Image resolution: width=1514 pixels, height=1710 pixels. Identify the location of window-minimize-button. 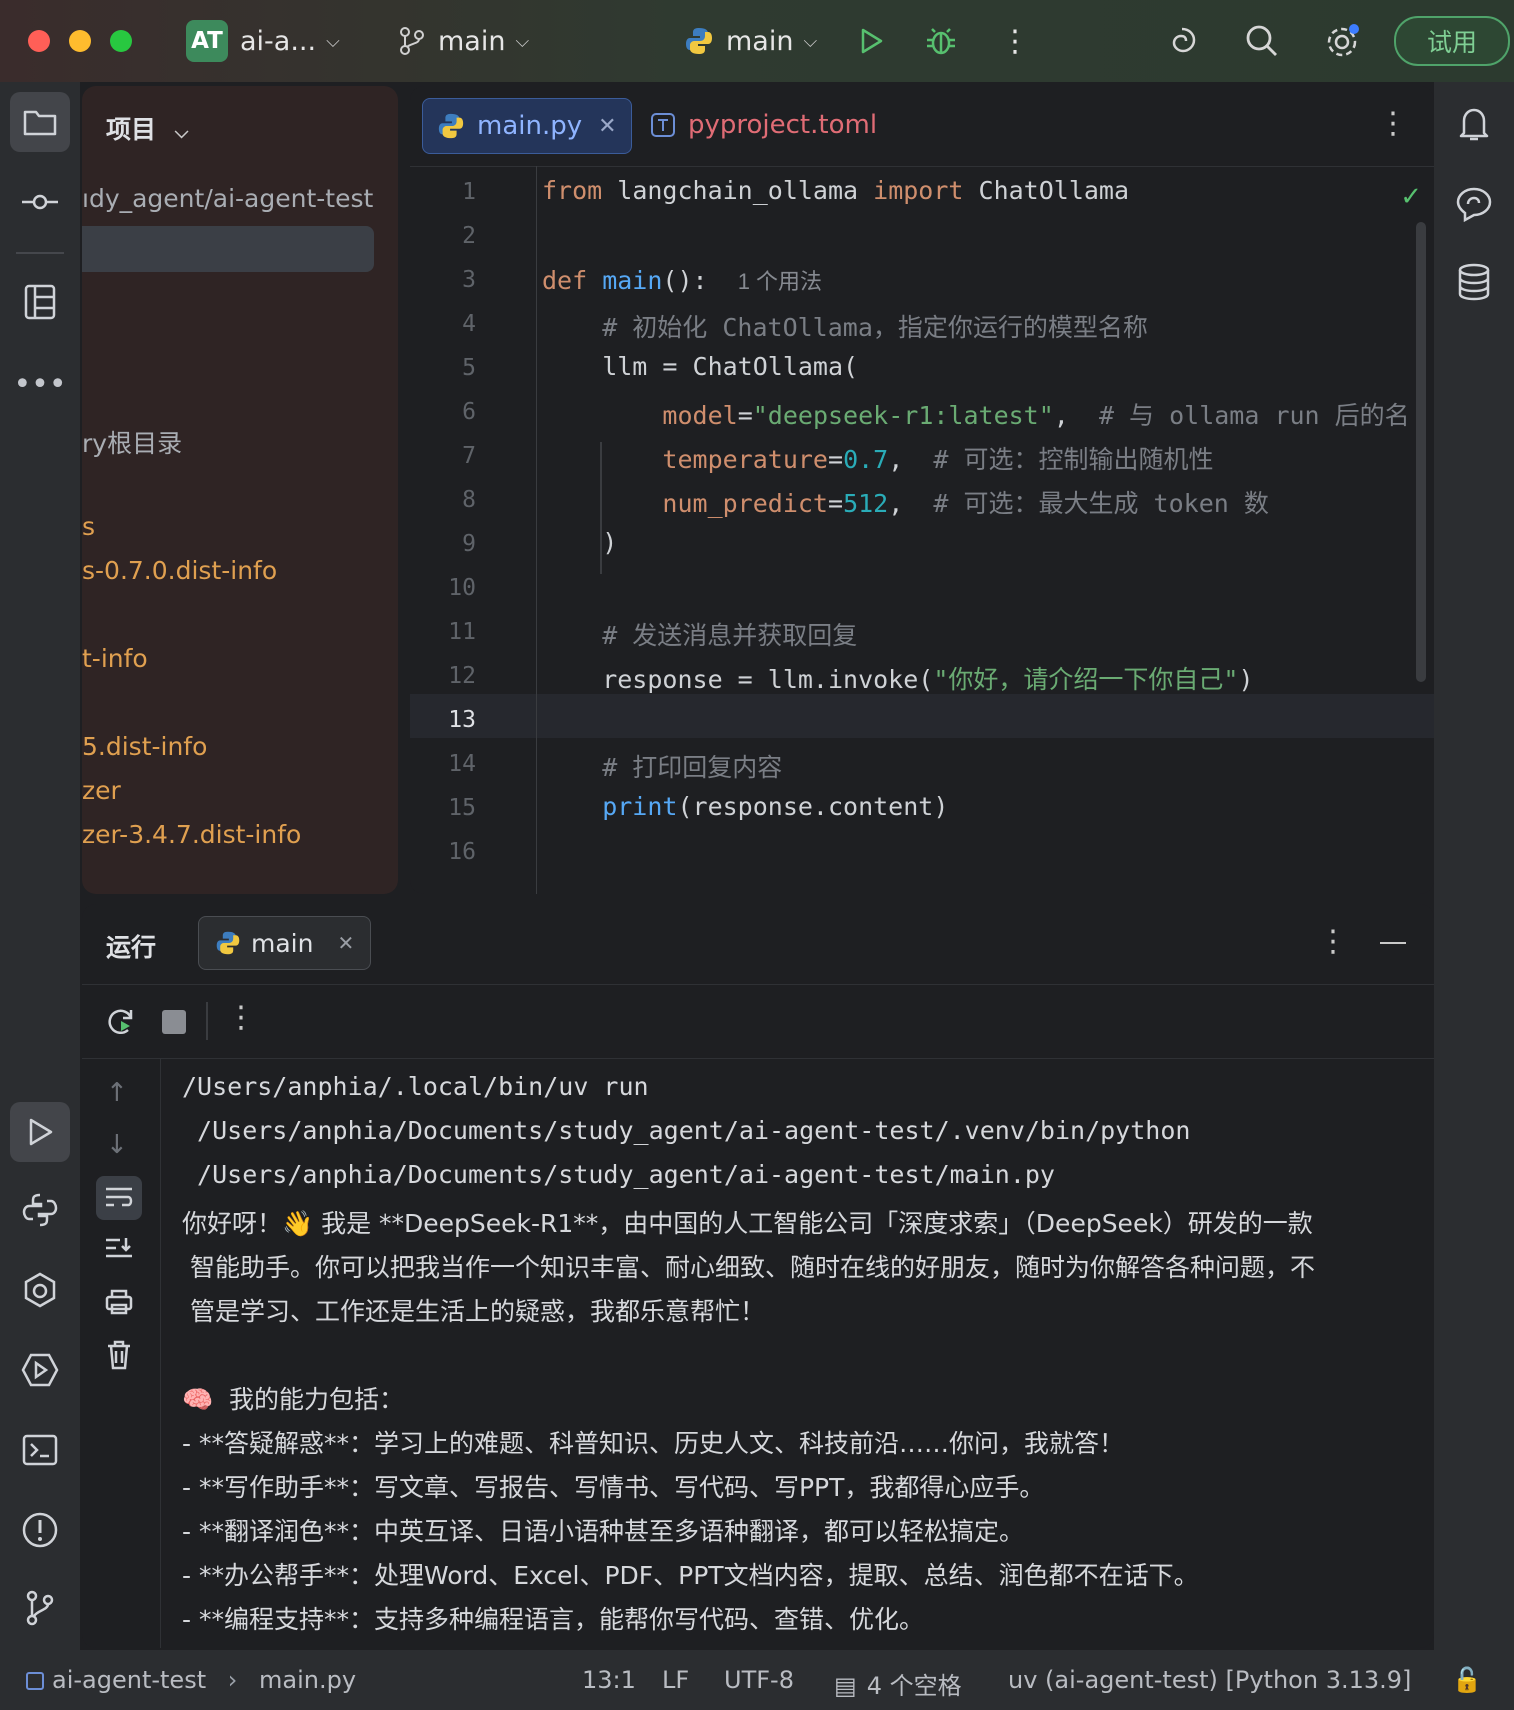
(80, 41).